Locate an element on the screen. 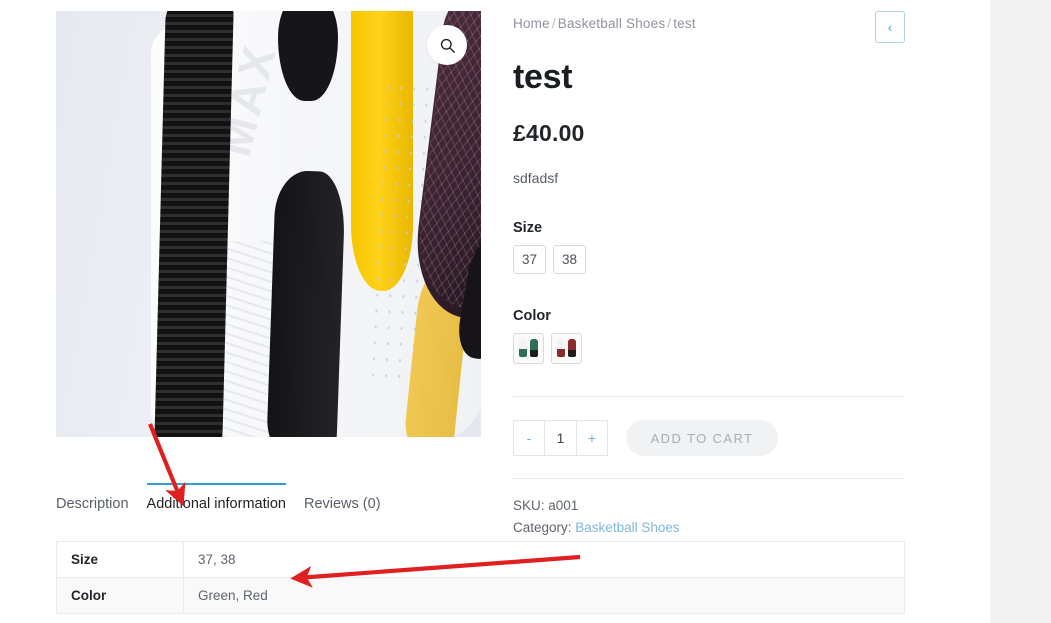  attribute-options-color is located at coordinates (709, 349).